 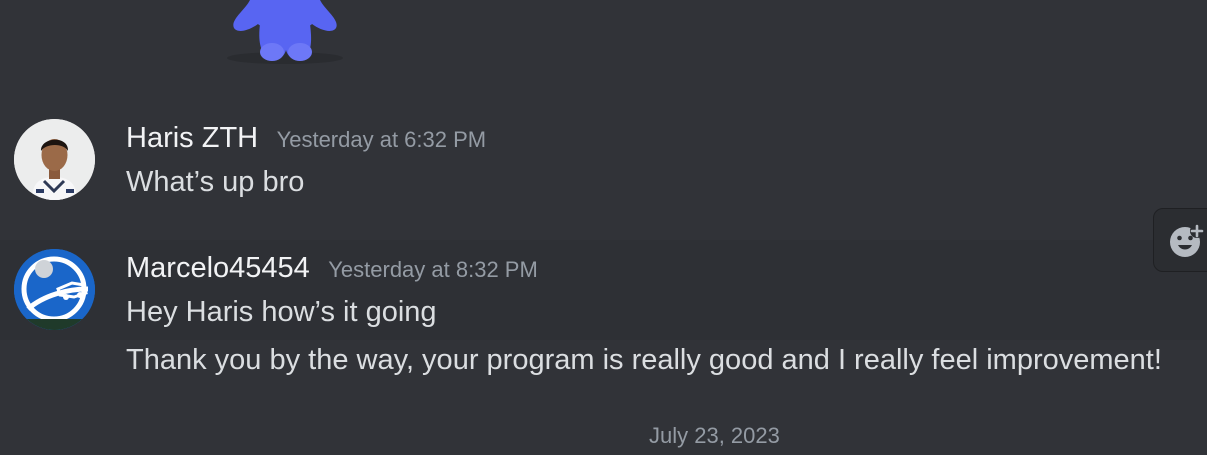 I want to click on user-avatar-icon, so click(x=54, y=159).